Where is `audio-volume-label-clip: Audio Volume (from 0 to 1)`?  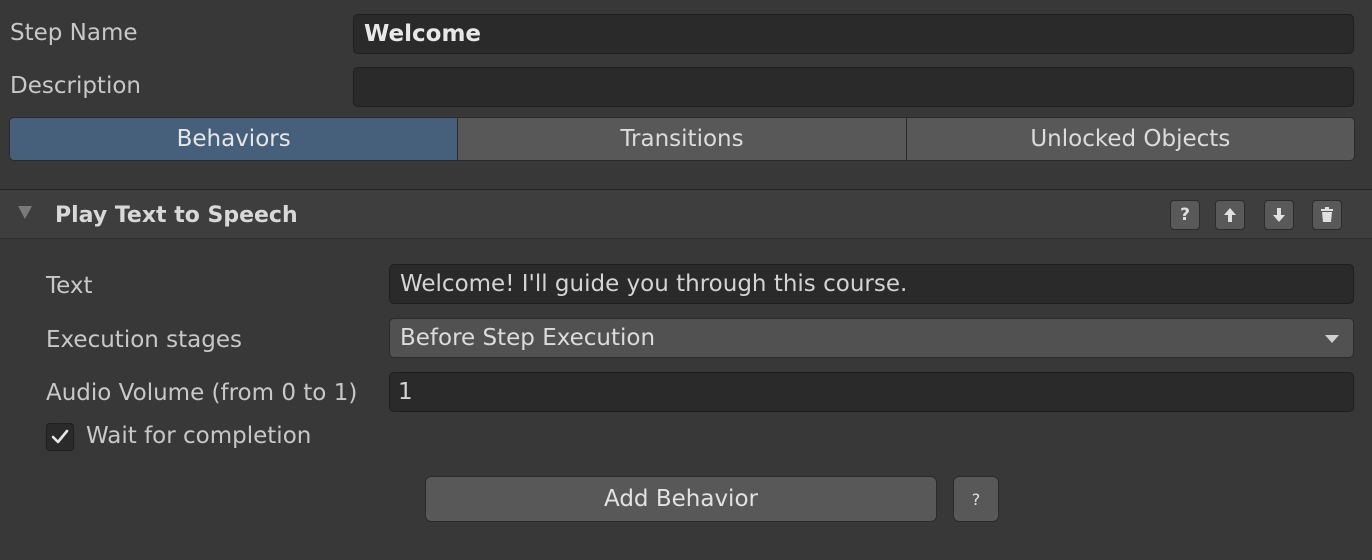
audio-volume-label-clip: Audio Volume (from 0 to 1) is located at coordinates (216, 396).